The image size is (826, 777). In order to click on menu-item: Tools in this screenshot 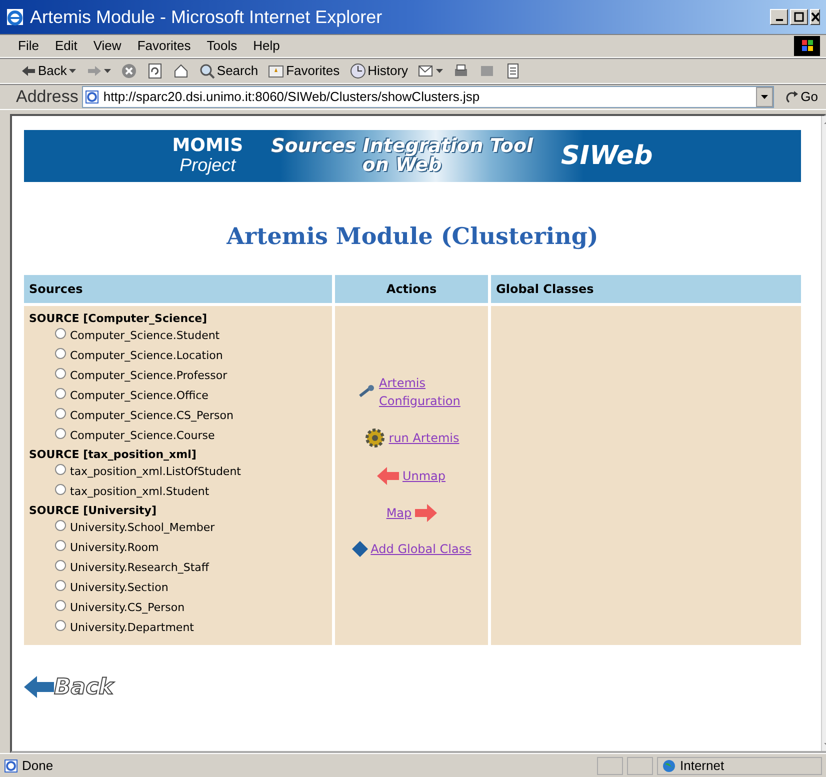, I will do `click(222, 46)`.